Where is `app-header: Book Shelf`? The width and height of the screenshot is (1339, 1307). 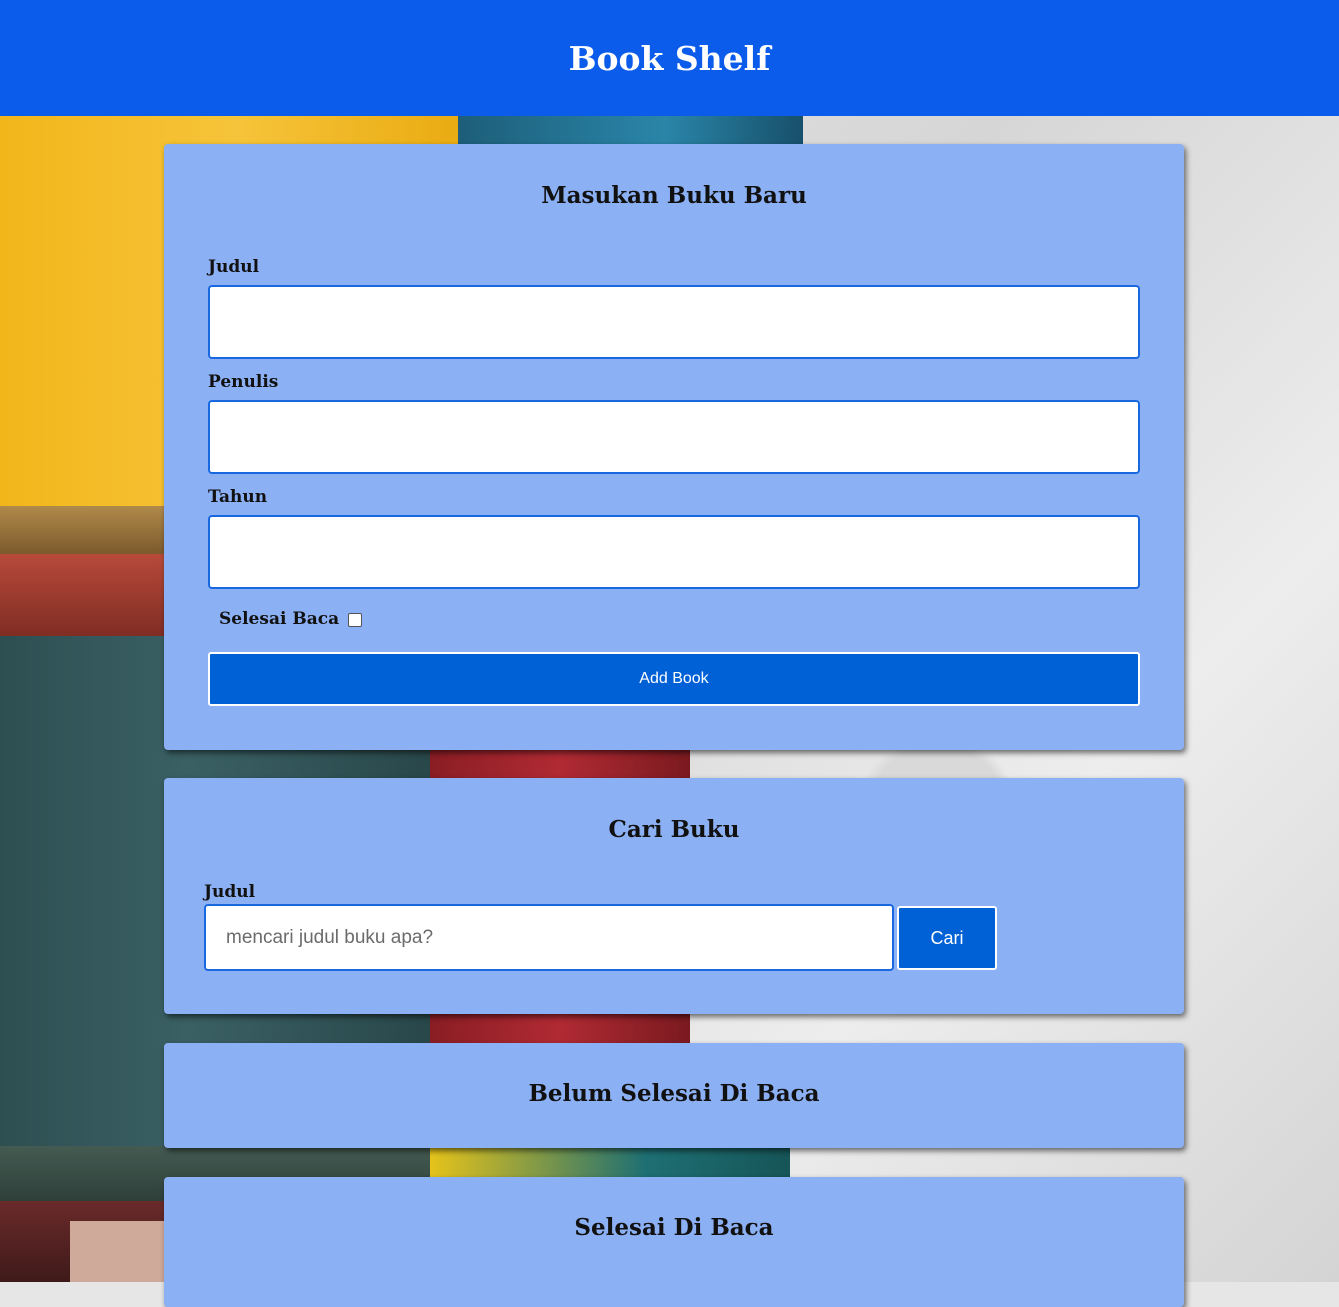
app-header: Book Shelf is located at coordinates (669, 58).